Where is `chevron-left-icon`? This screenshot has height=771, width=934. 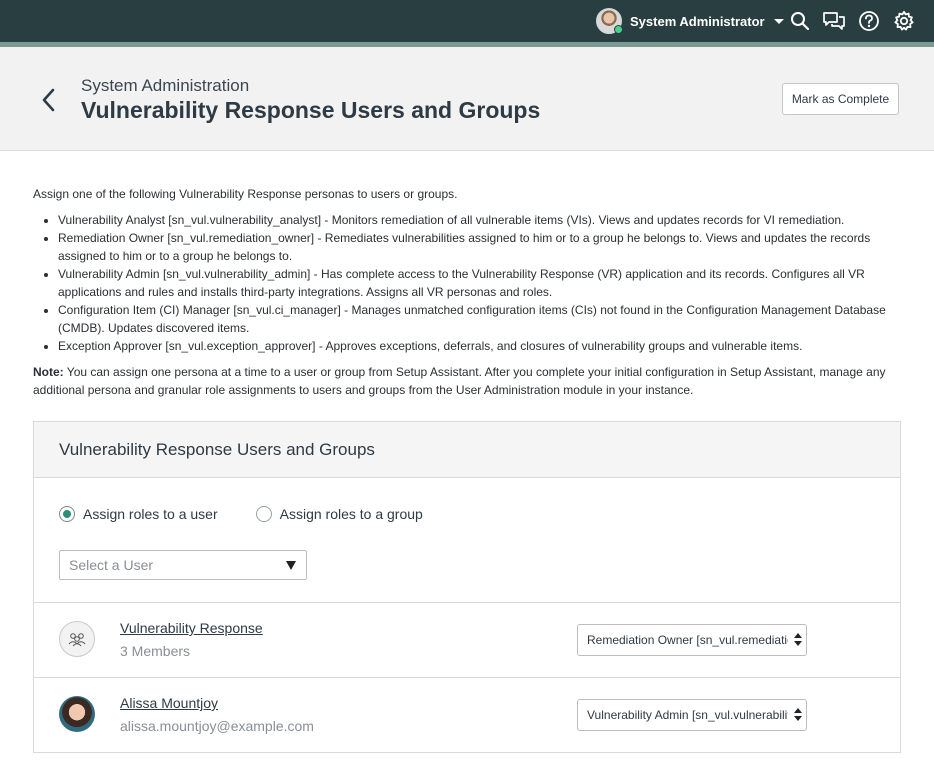 chevron-left-icon is located at coordinates (48, 100).